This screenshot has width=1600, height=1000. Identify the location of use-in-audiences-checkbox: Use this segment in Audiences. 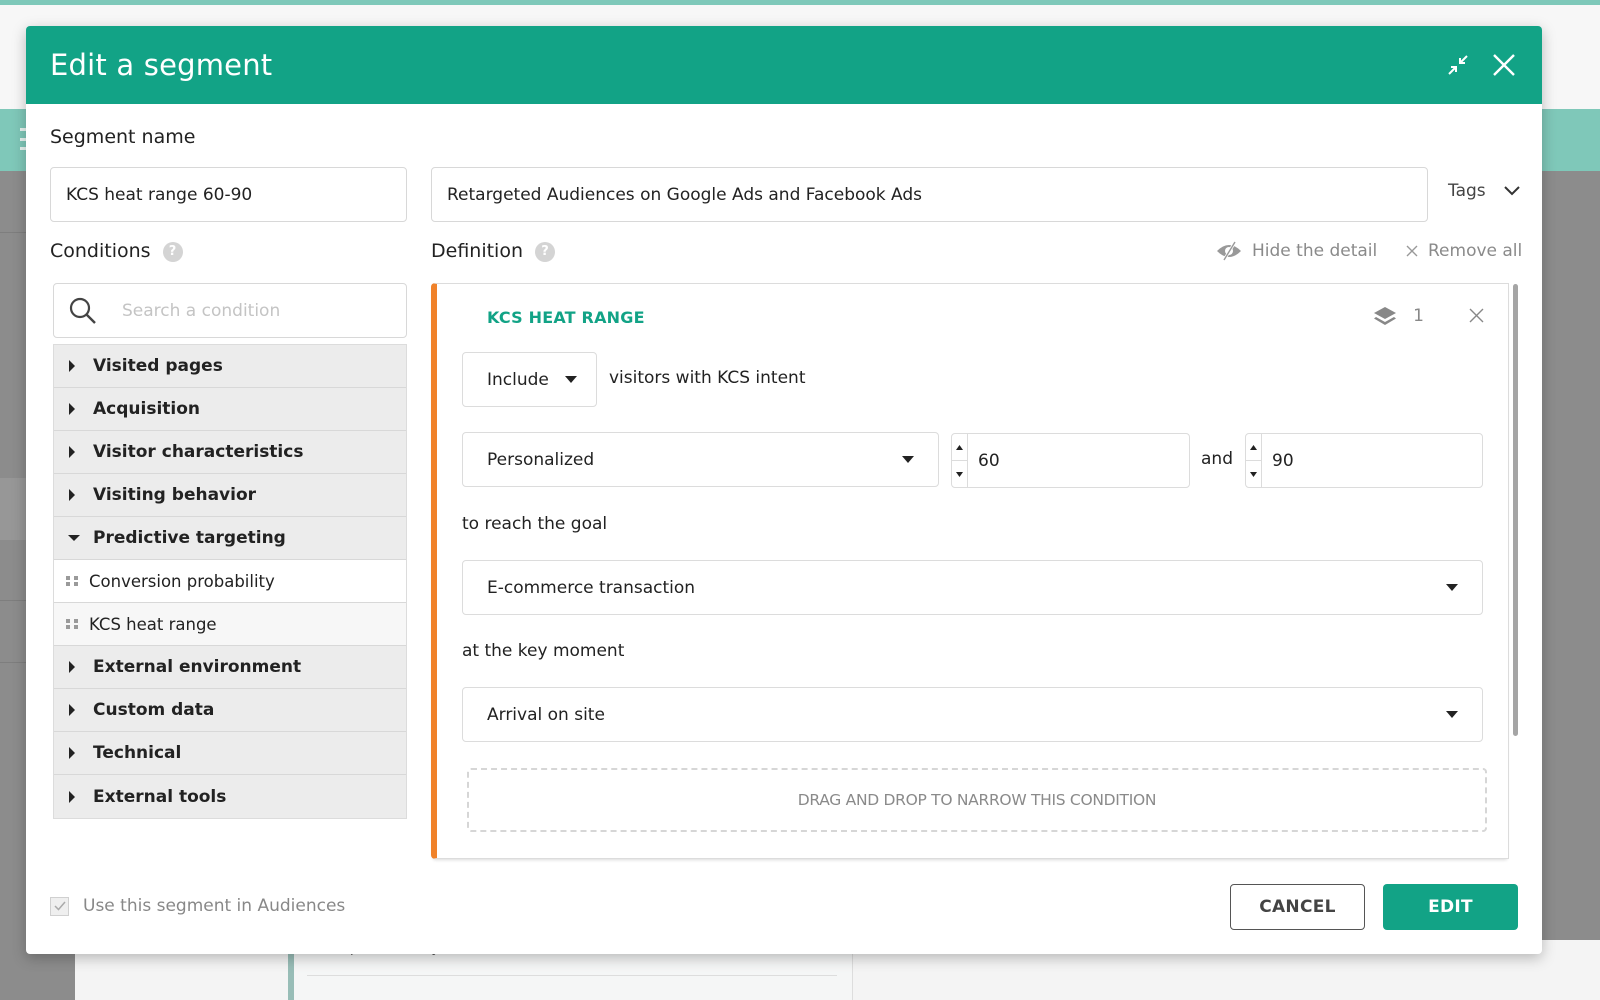
(197, 906).